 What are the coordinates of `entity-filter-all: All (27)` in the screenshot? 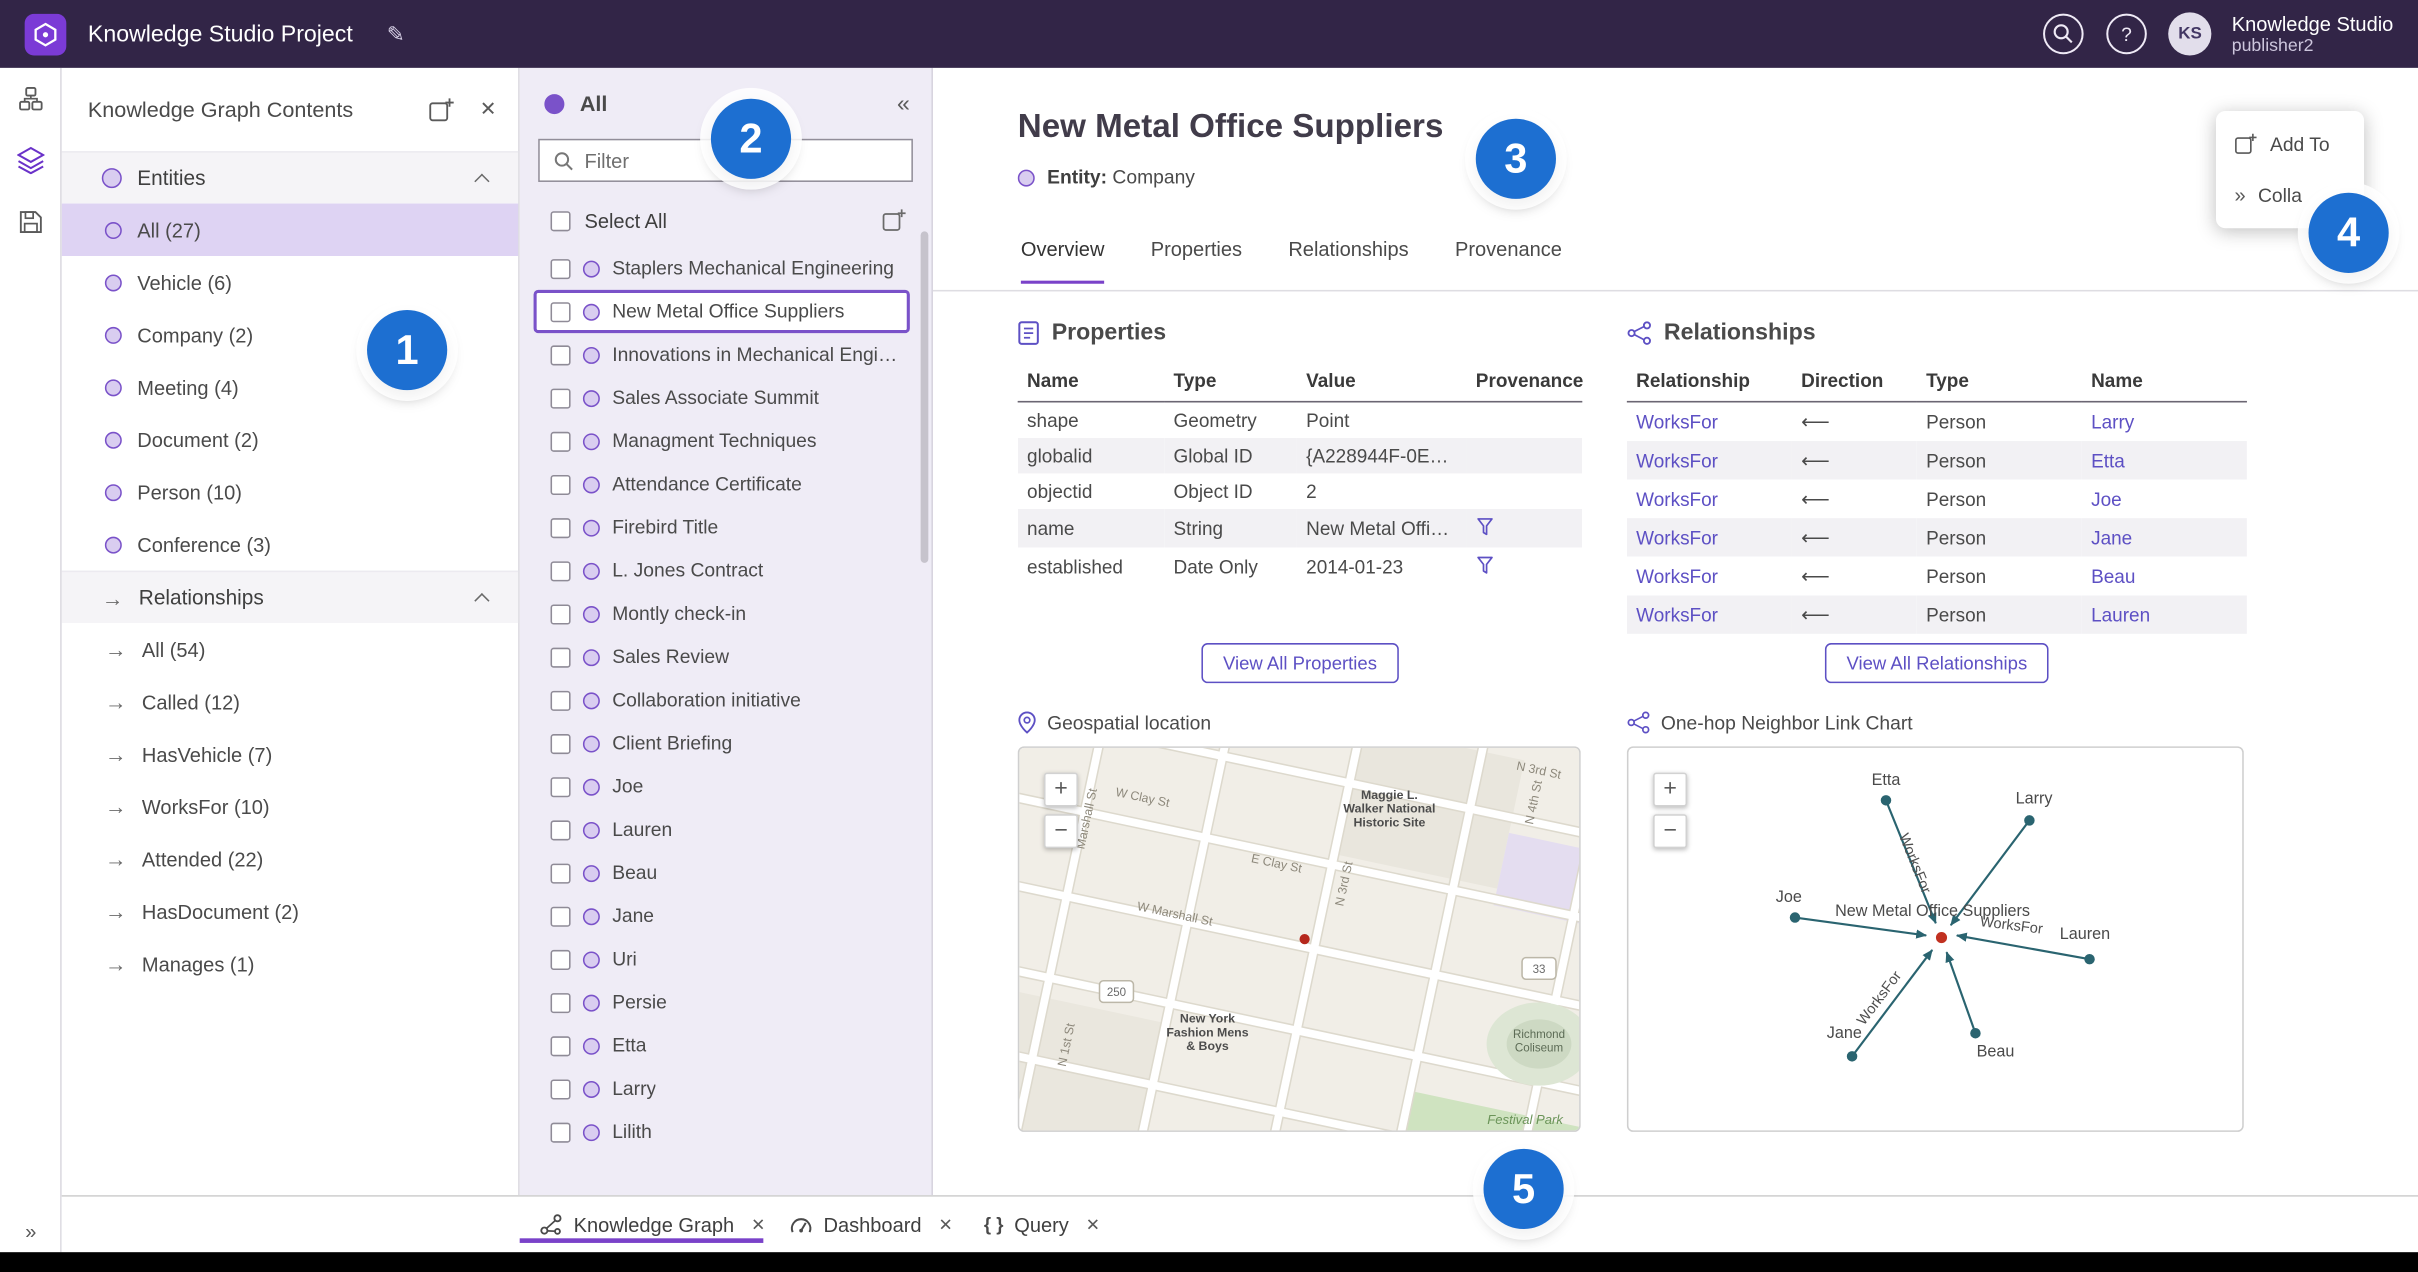 It's located at (290, 229).